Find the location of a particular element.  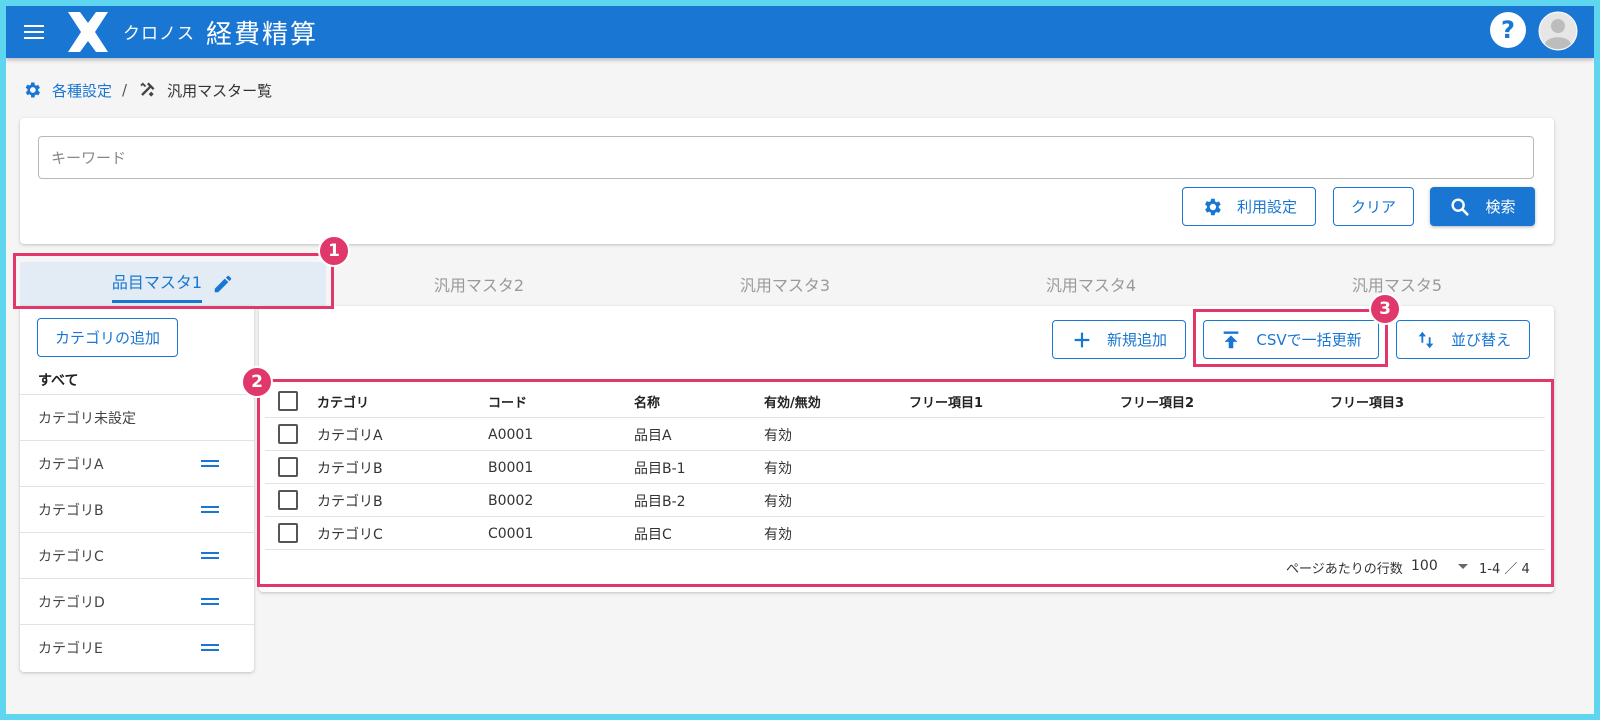

tab-master-3: 汎用マスタ3 is located at coordinates (785, 284).